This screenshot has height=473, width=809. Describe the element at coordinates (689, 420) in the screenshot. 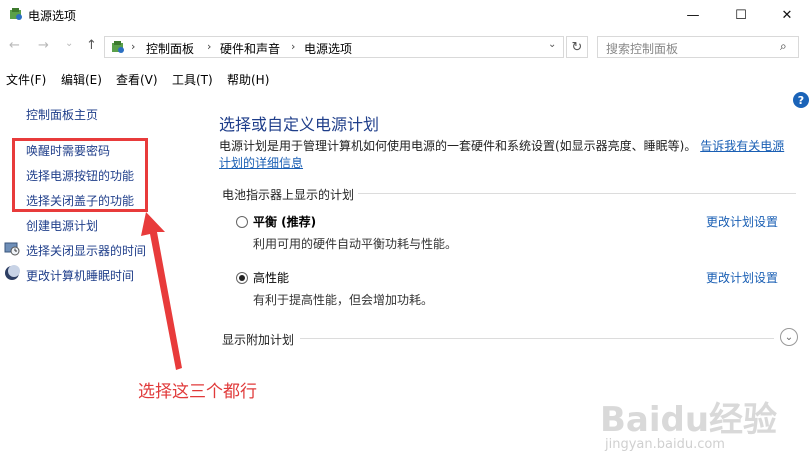

I see `watermark-logo: Baidu经验` at that location.